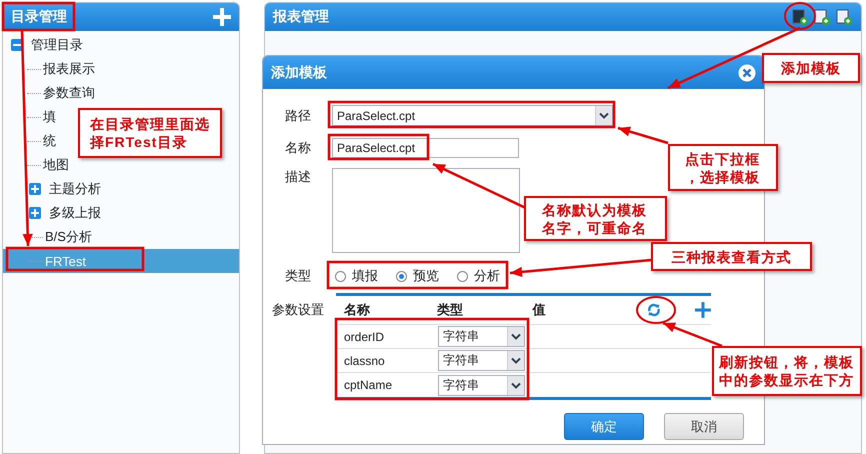 The height and width of the screenshot is (454, 866). What do you see at coordinates (811, 68) in the screenshot?
I see `annotation-callout: 添加模板` at bounding box center [811, 68].